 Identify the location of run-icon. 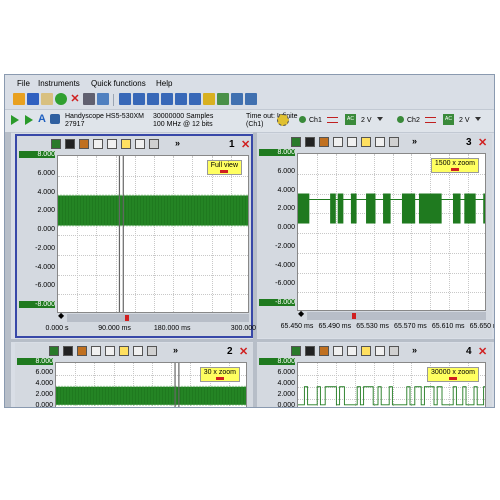
(15, 120).